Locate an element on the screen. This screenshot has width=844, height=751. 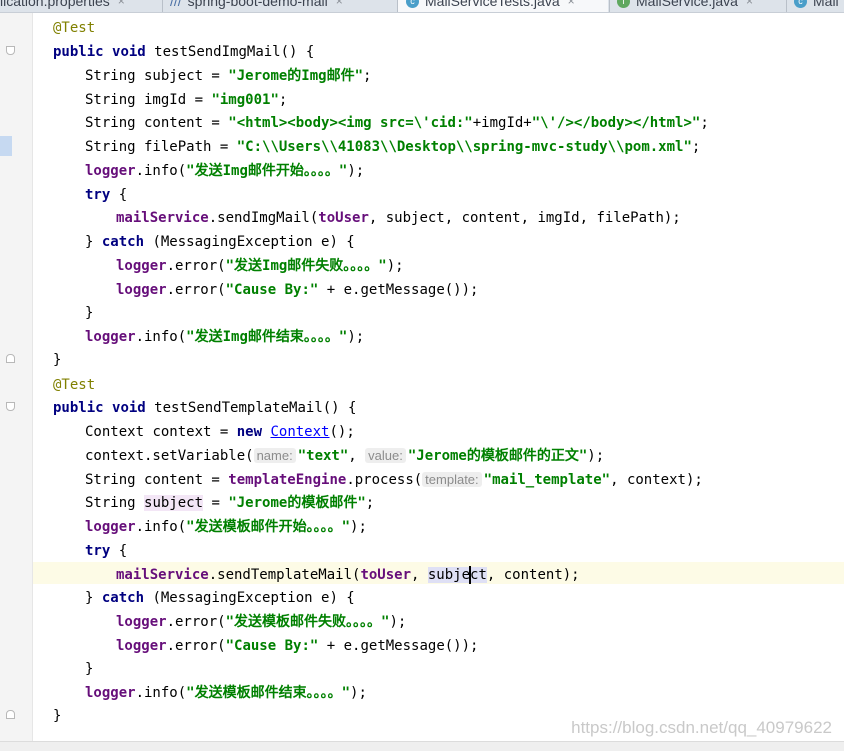
param-hint-value: value: is located at coordinates (385, 455).